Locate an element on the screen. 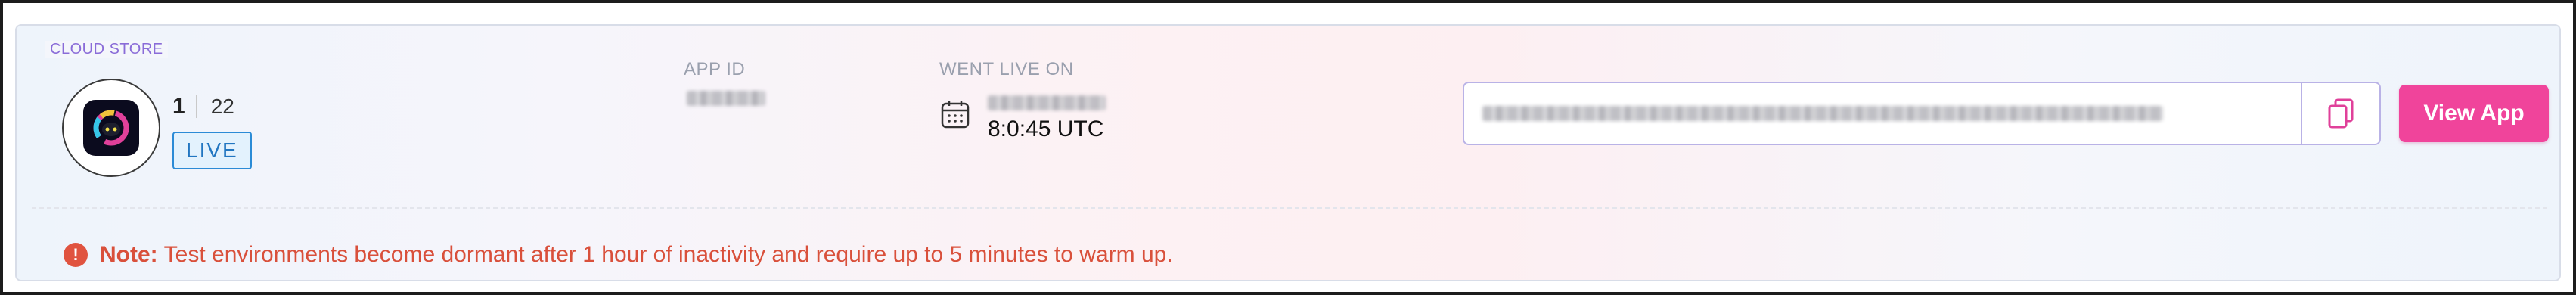  app-url-field is located at coordinates (1922, 113).